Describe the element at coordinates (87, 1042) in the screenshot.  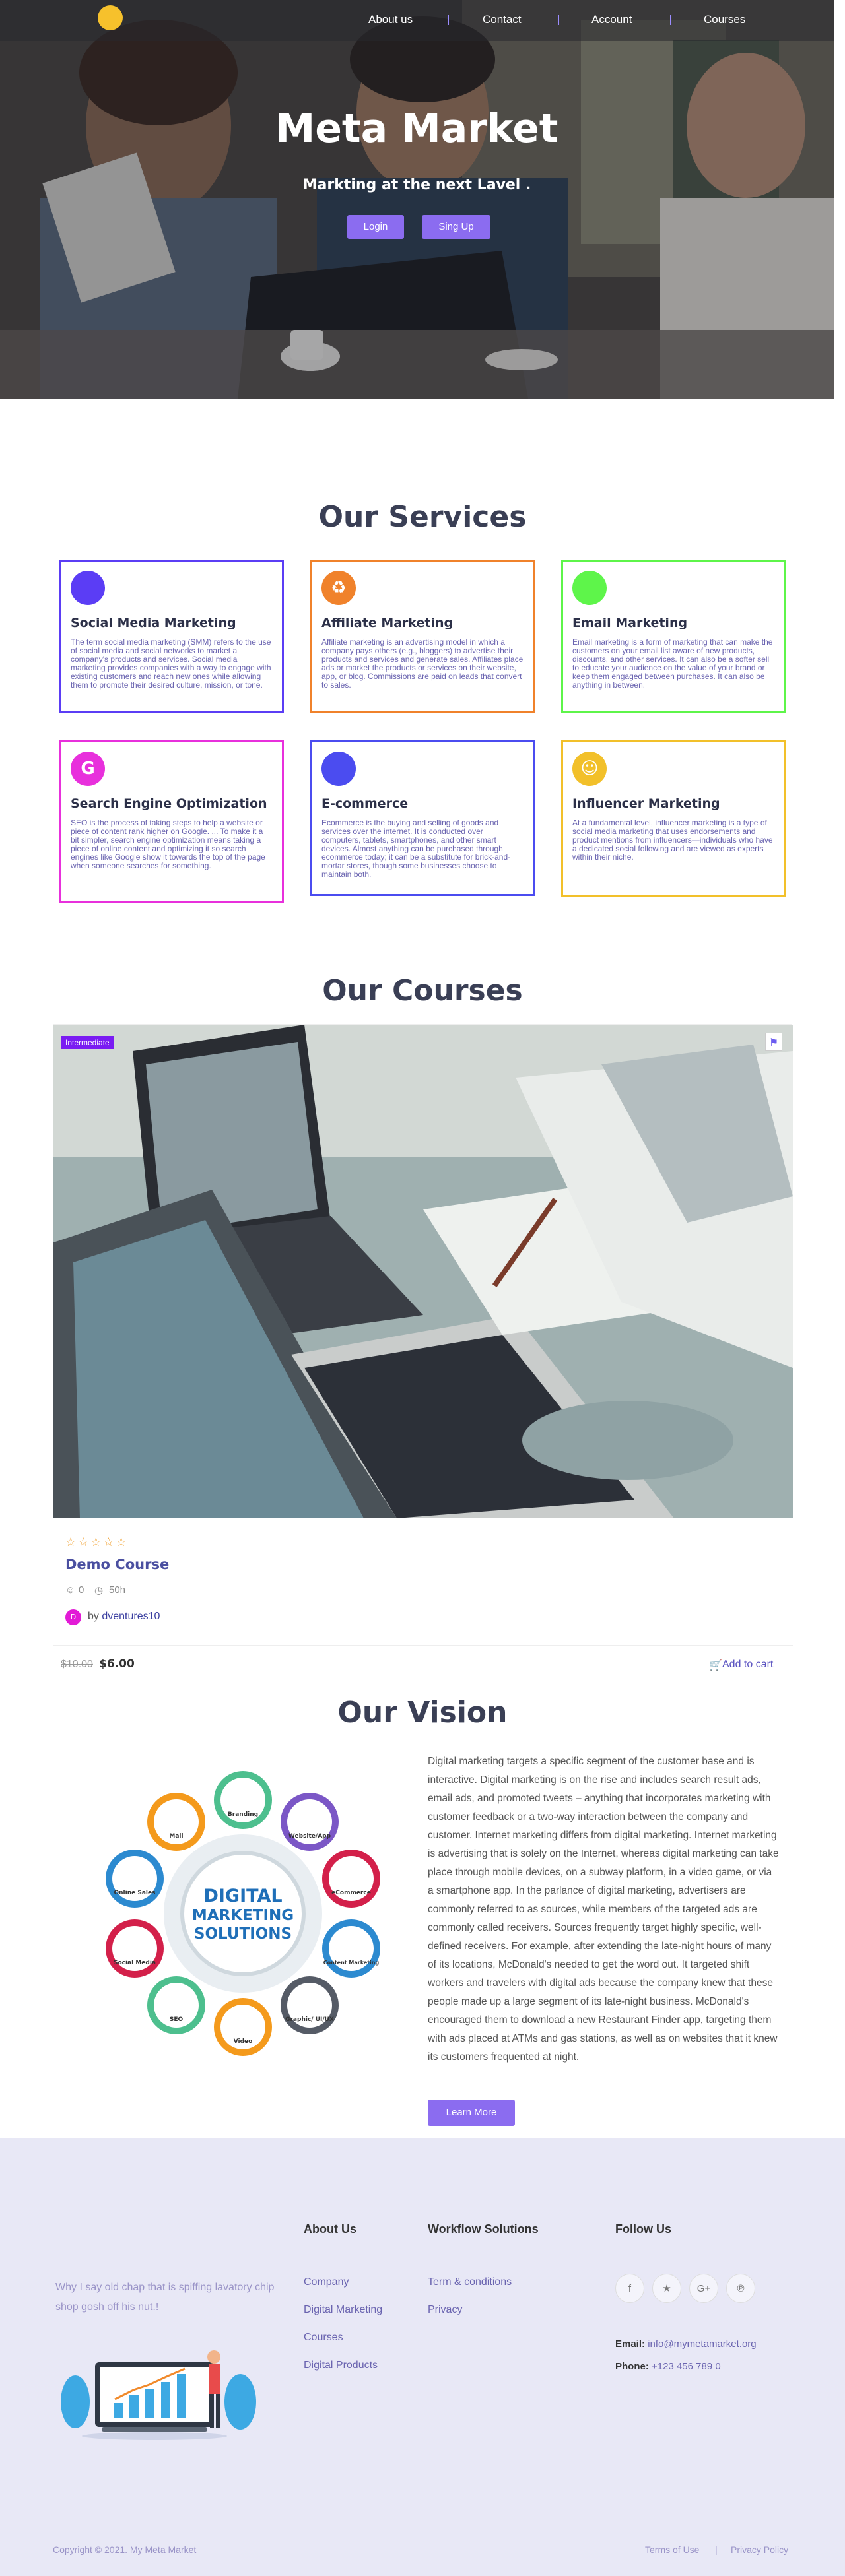
I see `level-badge: Intermediate` at that location.